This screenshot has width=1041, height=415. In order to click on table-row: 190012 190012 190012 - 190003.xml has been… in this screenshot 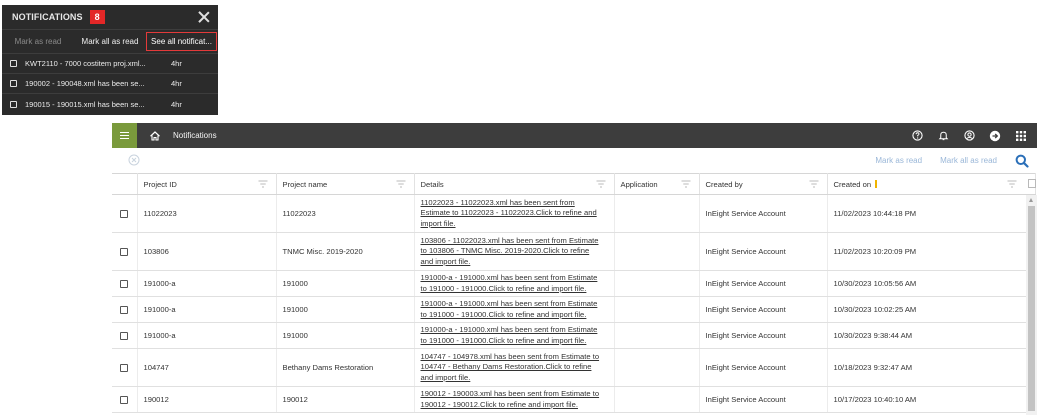, I will do `click(574, 399)`.